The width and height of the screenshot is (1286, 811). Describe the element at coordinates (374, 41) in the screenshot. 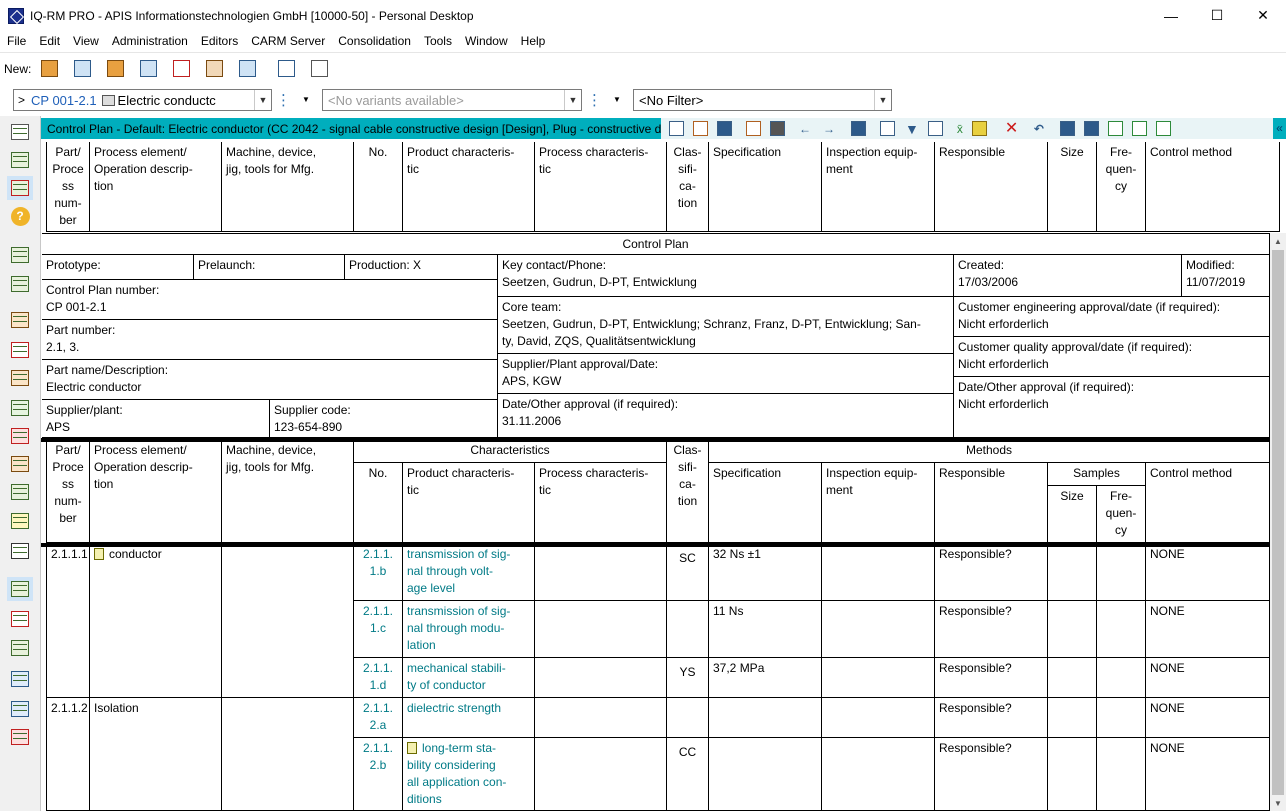

I see `menu-consolidation: Consolidation` at that location.